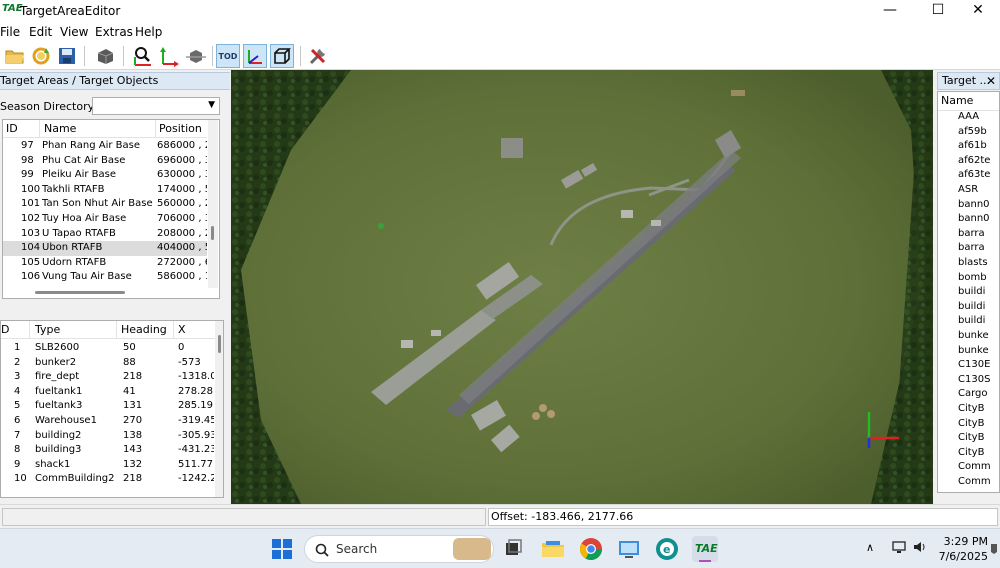  What do you see at coordinates (105, 248) in the screenshot?
I see `table-row: 104Ubon RTAFB 404000 , 52` at bounding box center [105, 248].